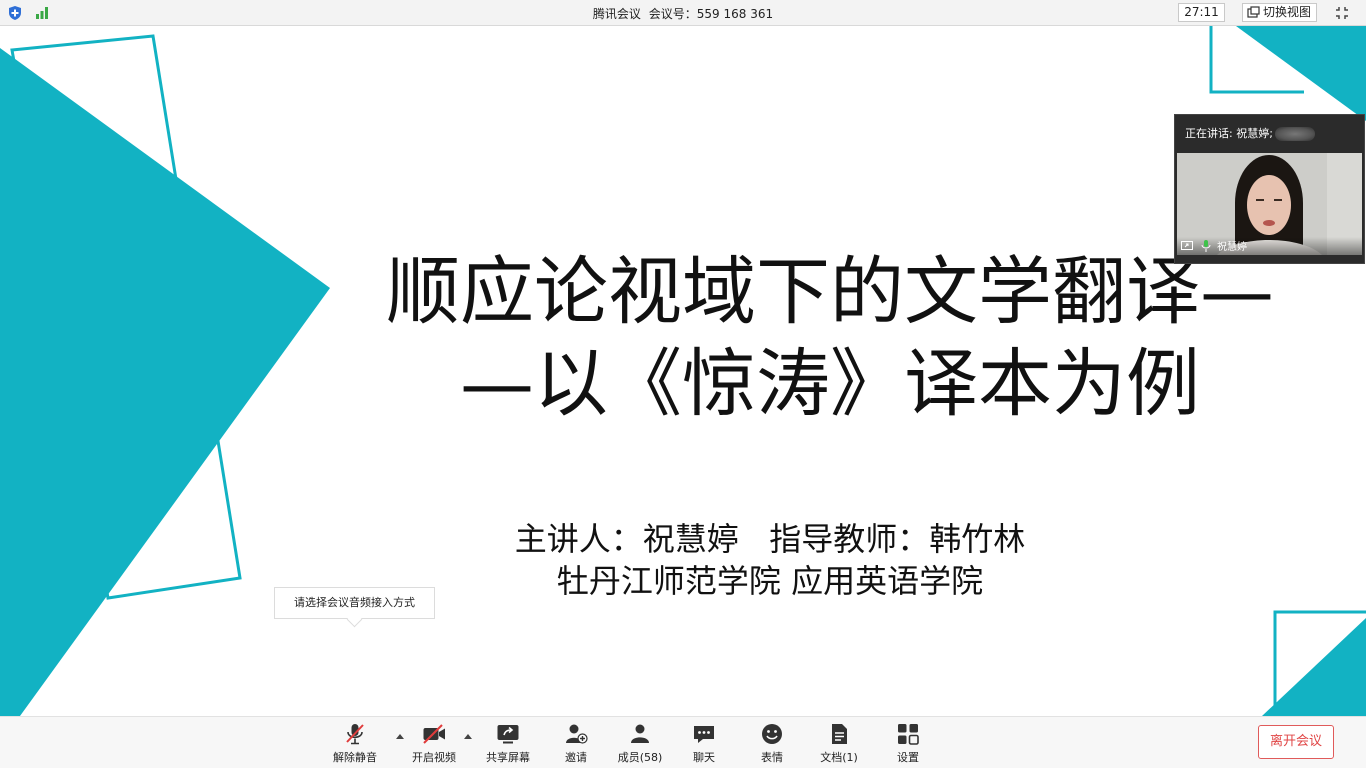 The image size is (1366, 768). I want to click on meeting-title: 腾讯会议 会议号：559 168 361, so click(683, 13).